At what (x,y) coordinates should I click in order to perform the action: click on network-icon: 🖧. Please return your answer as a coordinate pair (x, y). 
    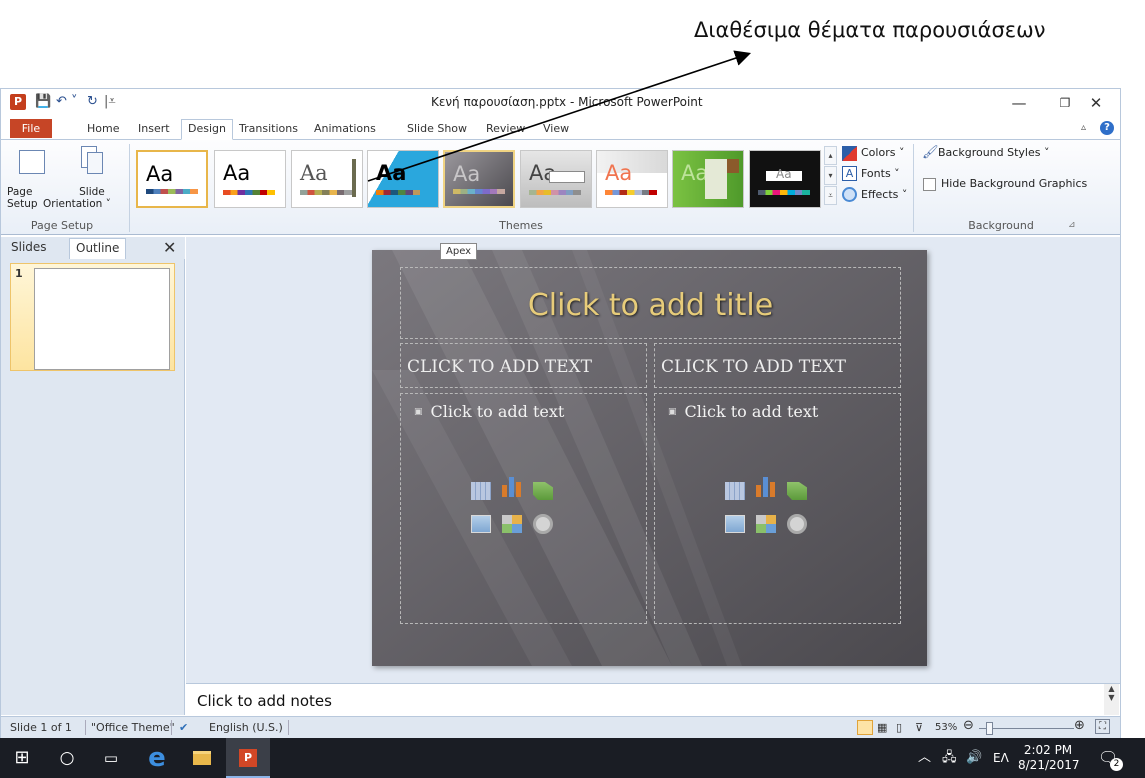
    Looking at the image, I should click on (949, 758).